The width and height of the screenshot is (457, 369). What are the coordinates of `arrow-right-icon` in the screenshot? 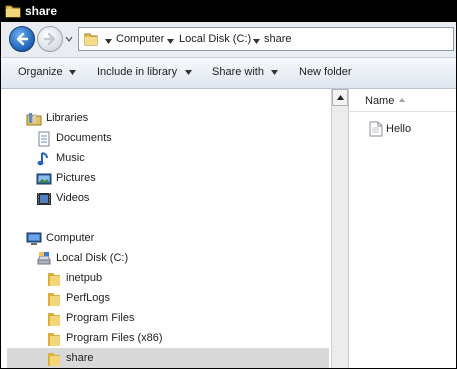 It's located at (49, 39).